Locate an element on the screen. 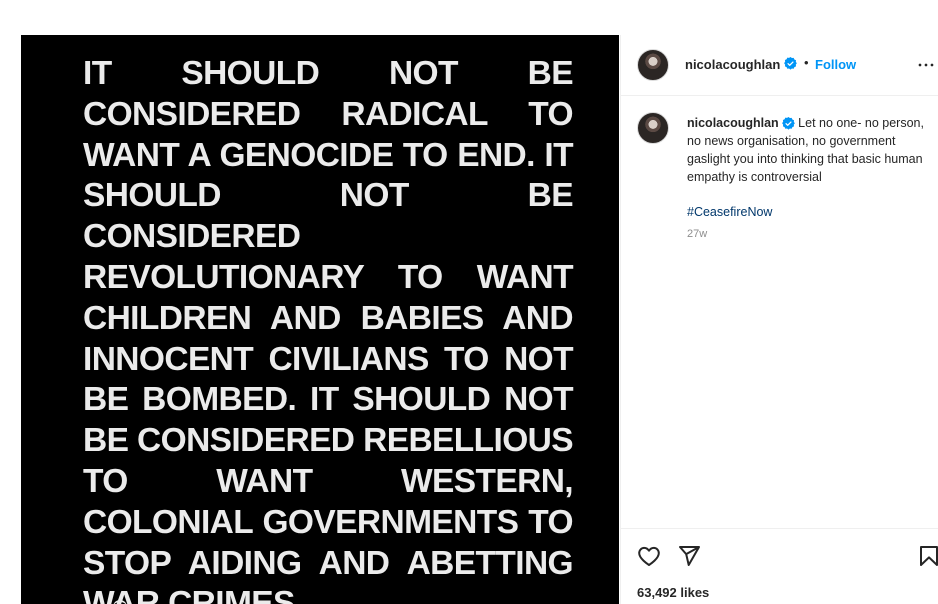  paper-plane-icon is located at coordinates (689, 556).